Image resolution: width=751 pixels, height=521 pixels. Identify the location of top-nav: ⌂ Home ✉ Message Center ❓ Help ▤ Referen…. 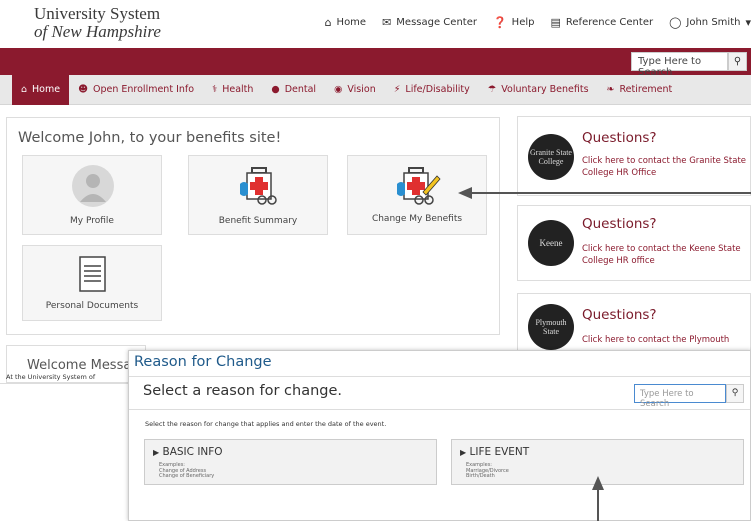
(538, 22).